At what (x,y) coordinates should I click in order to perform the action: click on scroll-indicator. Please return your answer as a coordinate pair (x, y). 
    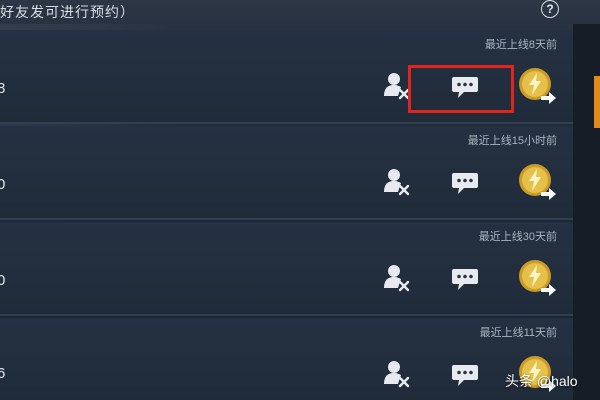
    Looking at the image, I should click on (597, 102).